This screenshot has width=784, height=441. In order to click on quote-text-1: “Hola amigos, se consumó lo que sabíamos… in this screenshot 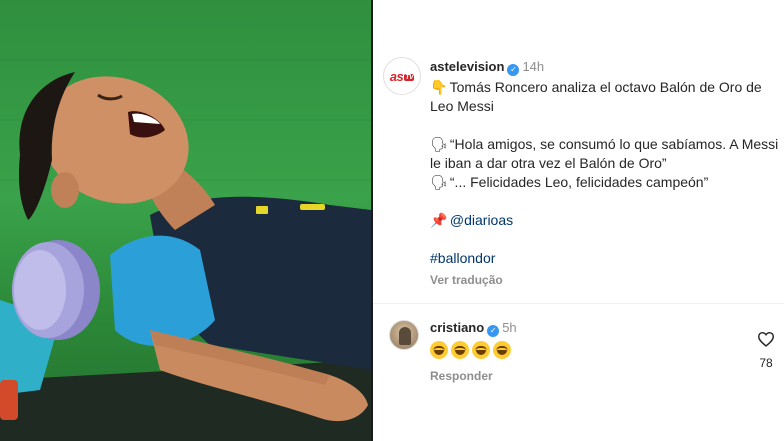, I will do `click(604, 153)`.